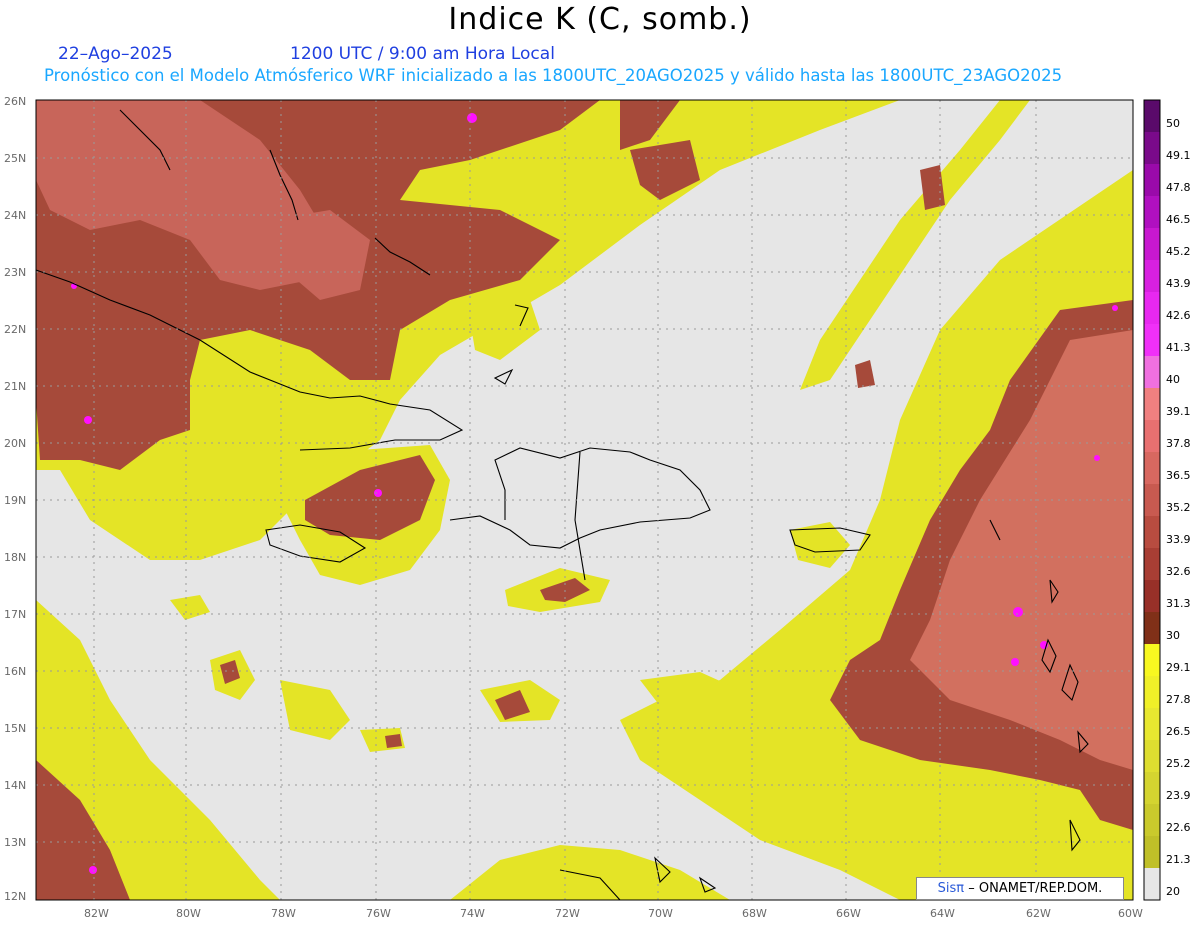  Describe the element at coordinates (942, 913) in the screenshot. I see `lon-label: 64W` at that location.